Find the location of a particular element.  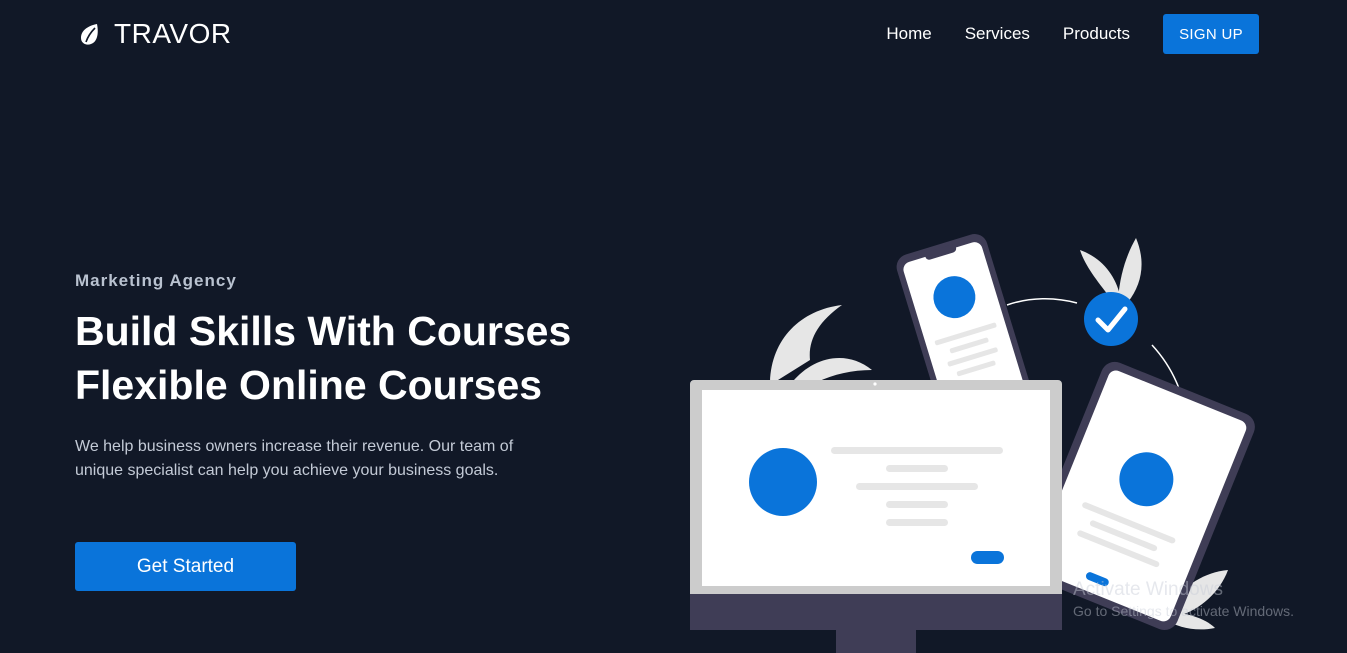

monitor-avatar is located at coordinates (783, 482).